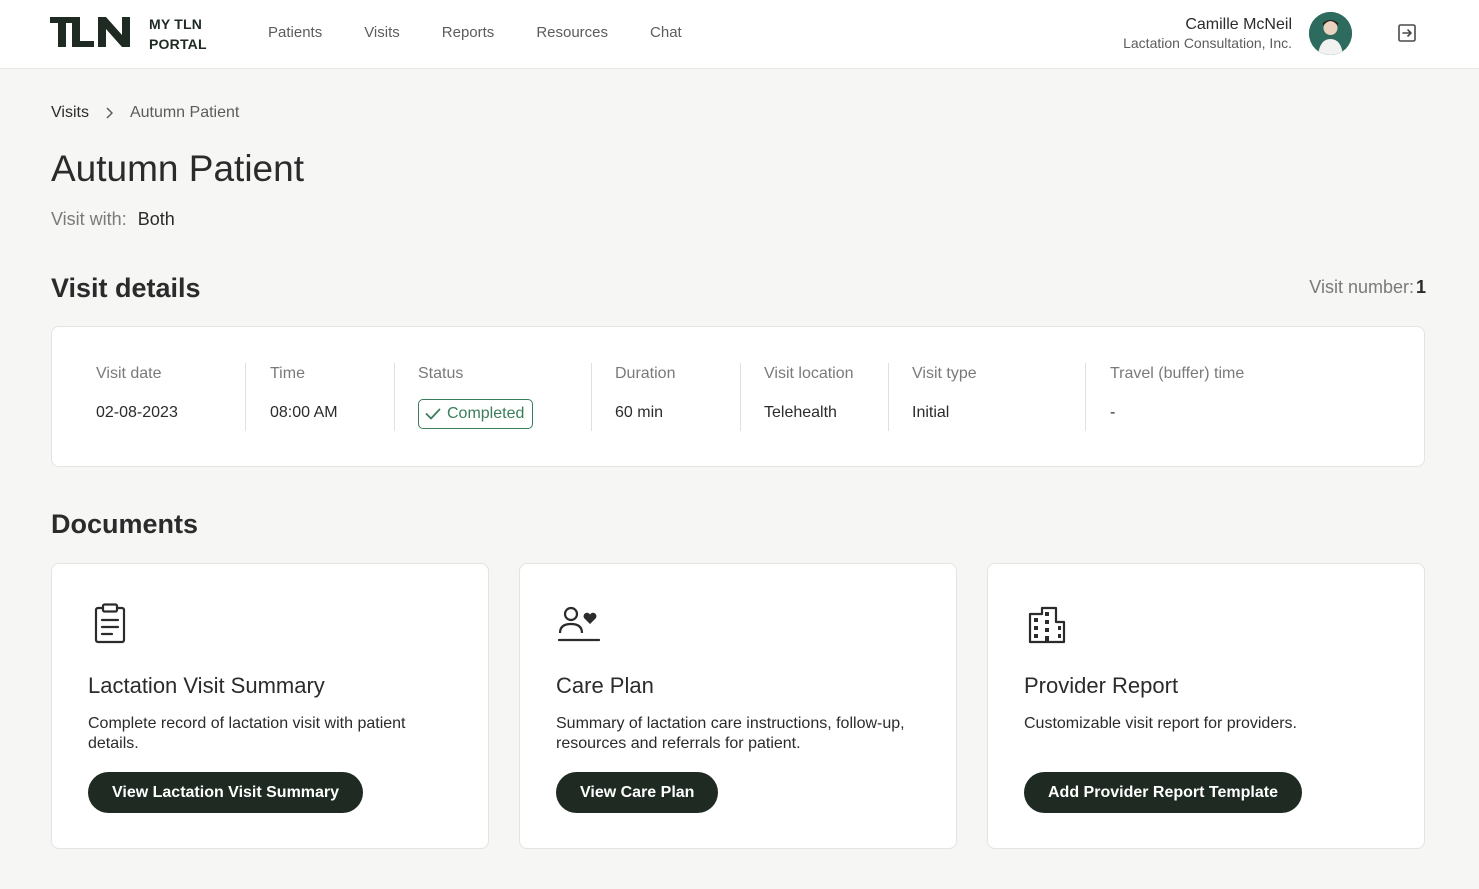 The image size is (1479, 889). I want to click on provider-report-title: Provider Report, so click(1101, 685).